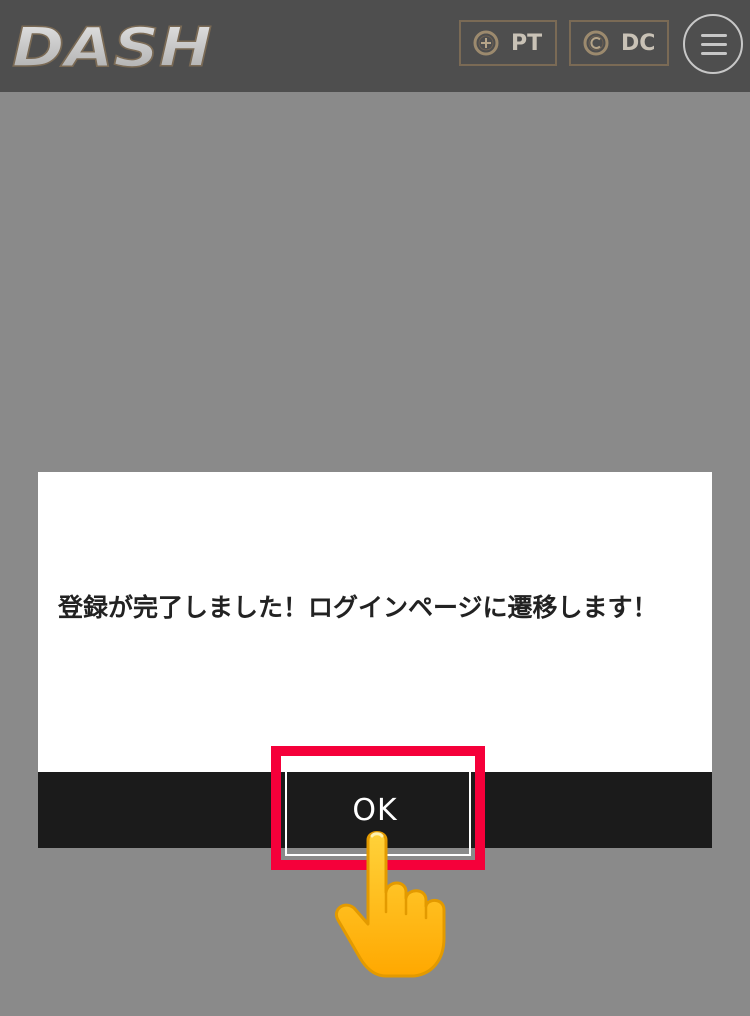  I want to click on pt-label: PT, so click(527, 43).